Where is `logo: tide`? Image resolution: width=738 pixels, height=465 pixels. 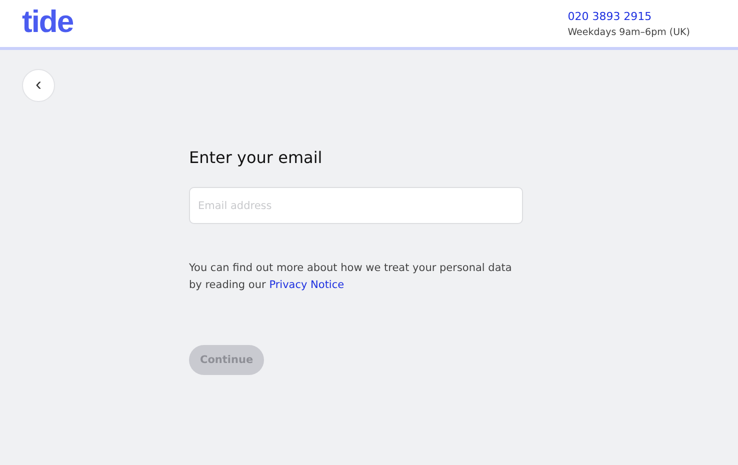
logo: tide is located at coordinates (48, 22).